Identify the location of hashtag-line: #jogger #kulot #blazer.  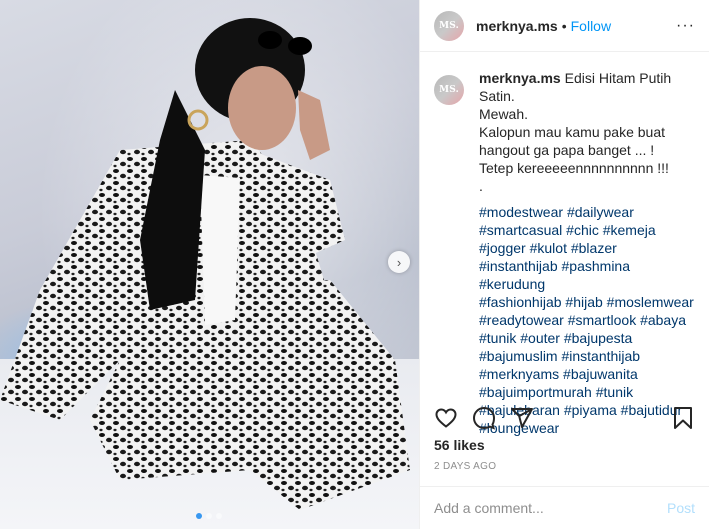
(587, 248).